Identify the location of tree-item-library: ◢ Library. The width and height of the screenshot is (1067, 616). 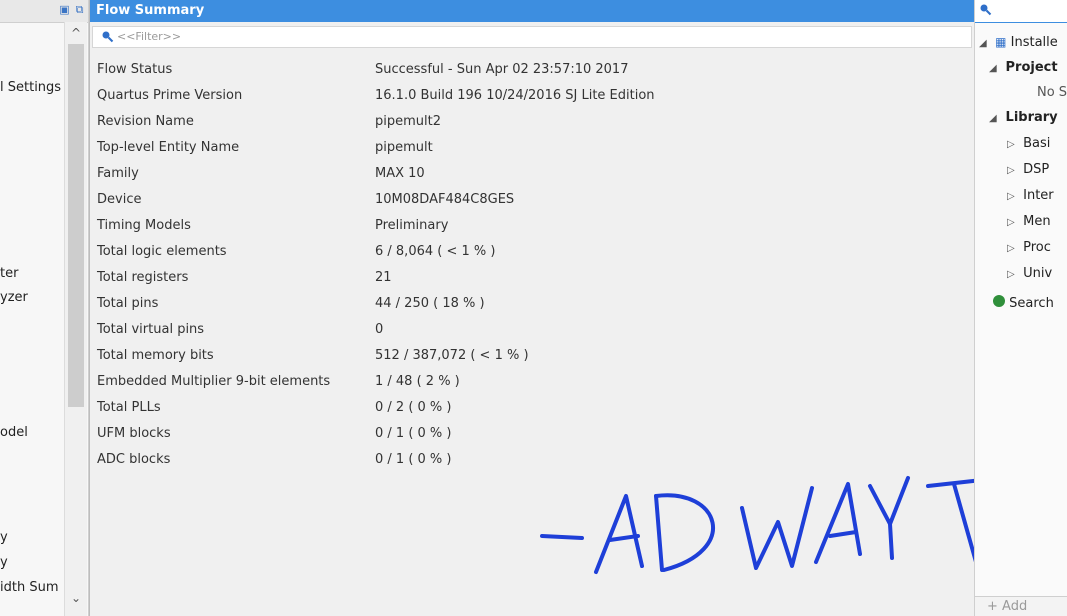
(1023, 117).